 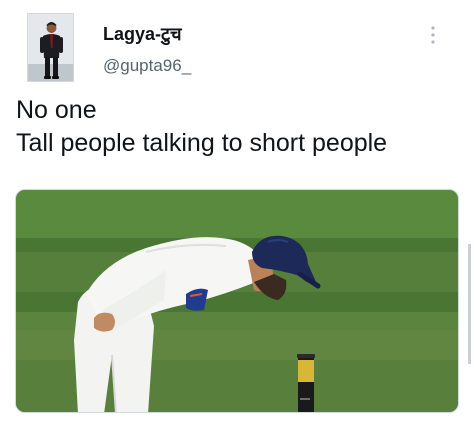 What do you see at coordinates (142, 34) in the screenshot?
I see `display-name: Lagya-टुच` at bounding box center [142, 34].